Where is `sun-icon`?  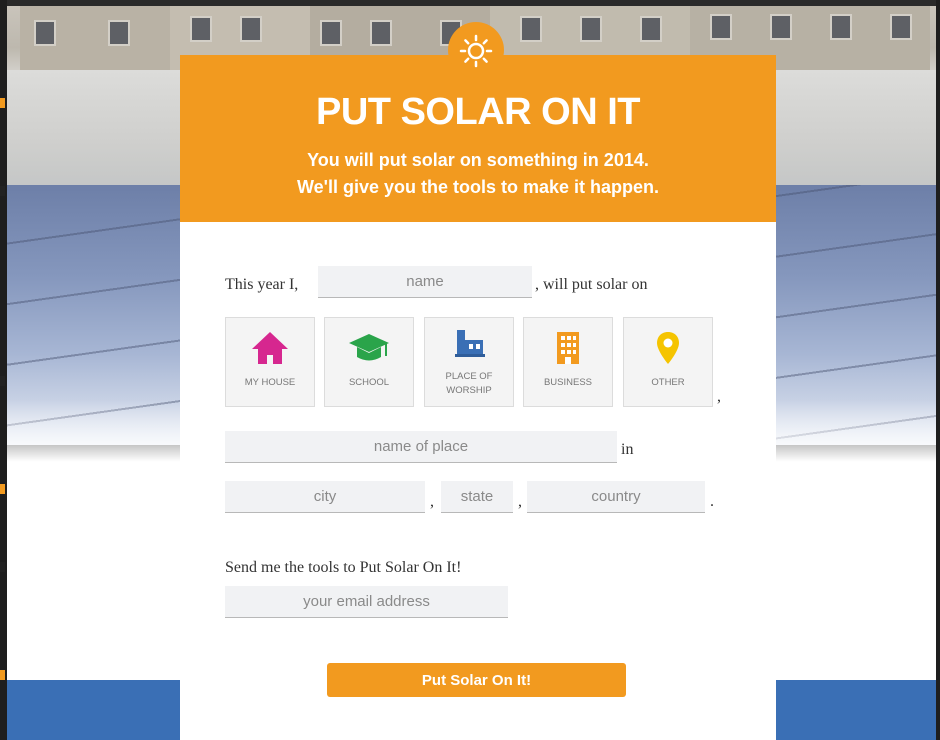 sun-icon is located at coordinates (476, 51).